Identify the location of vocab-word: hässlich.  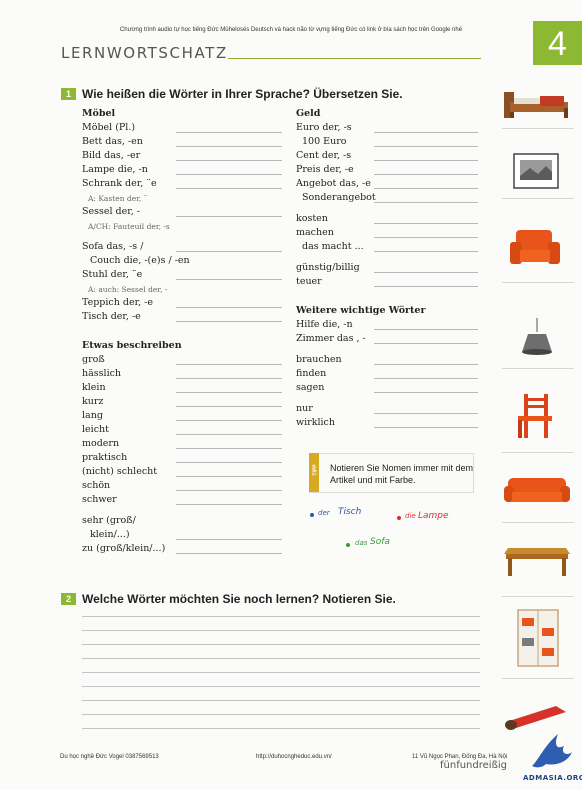
(102, 373).